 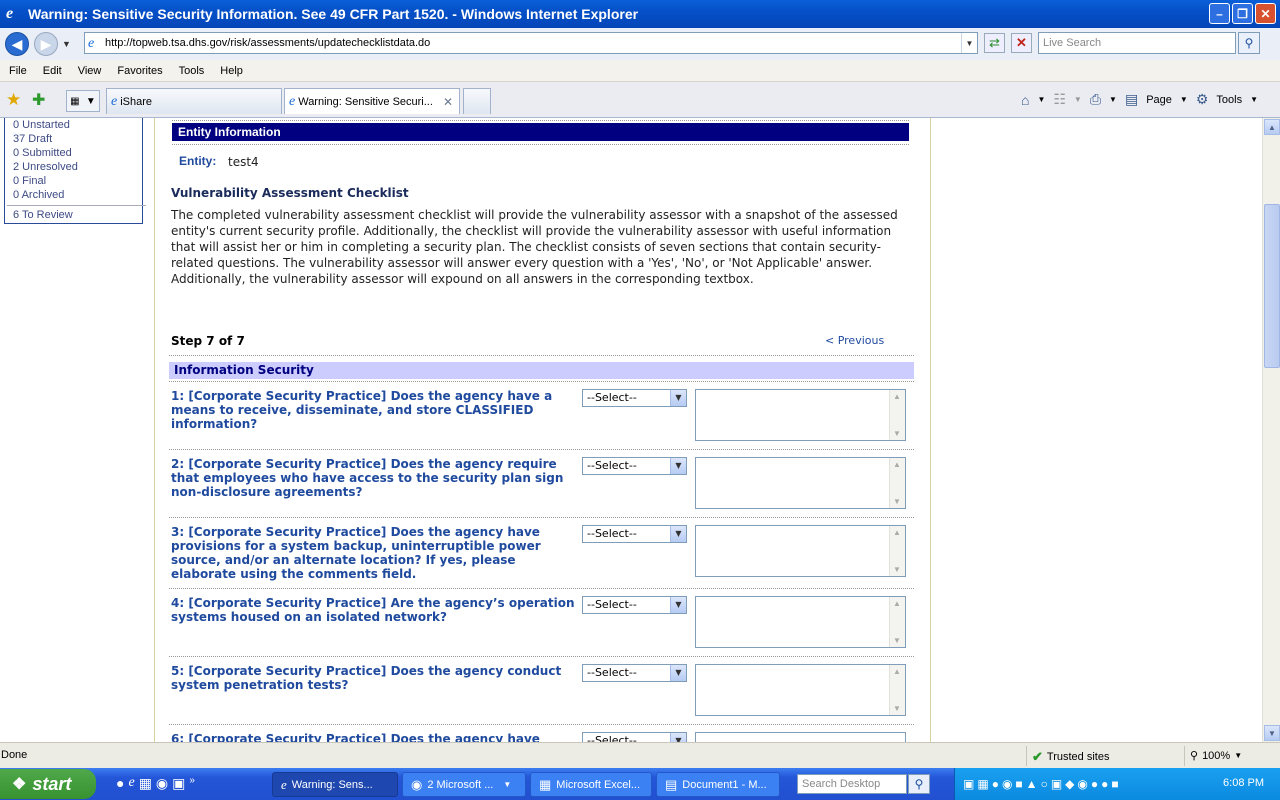 I want to click on restore-button: ❐, so click(x=1242, y=13).